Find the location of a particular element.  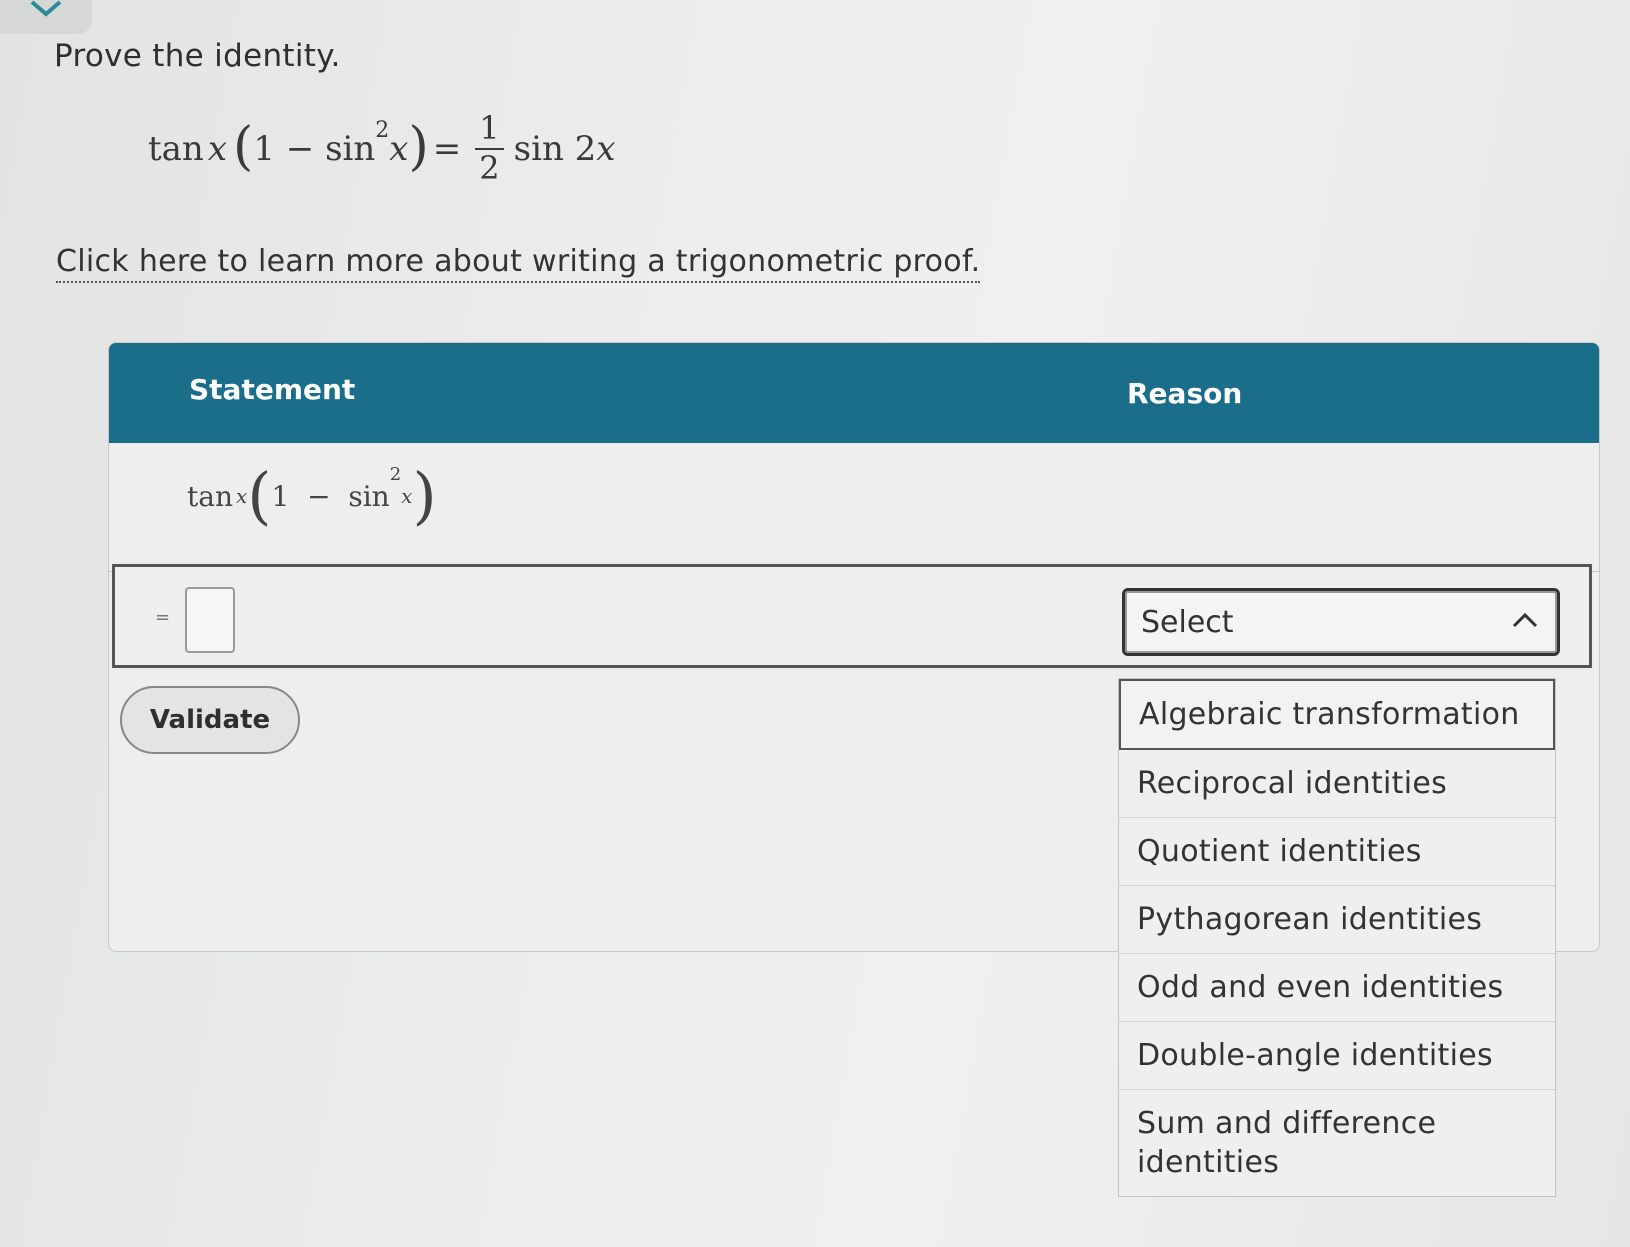

chevron-down-icon is located at coordinates (46, 8).